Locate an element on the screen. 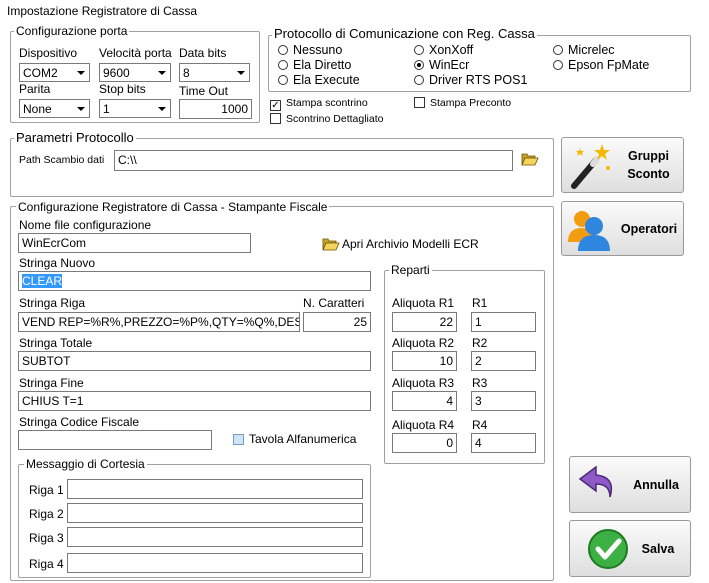  aliquota-r1-input: 22 is located at coordinates (424, 322).